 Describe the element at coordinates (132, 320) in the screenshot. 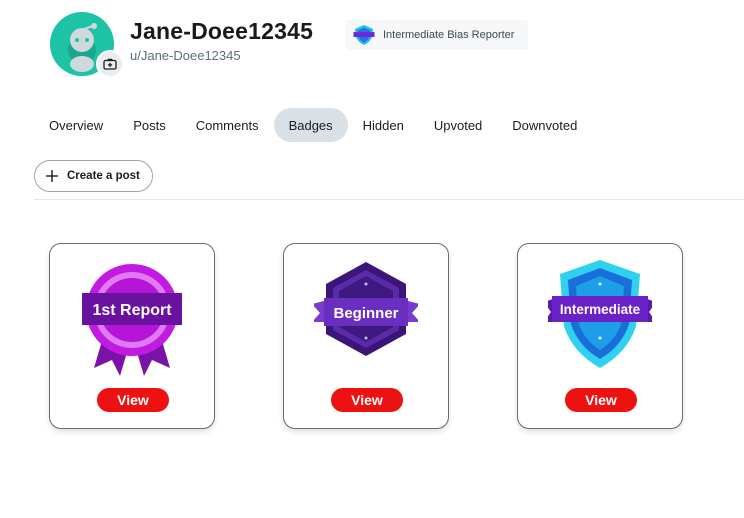

I see `first-report-badge-icon: 1st Report` at that location.